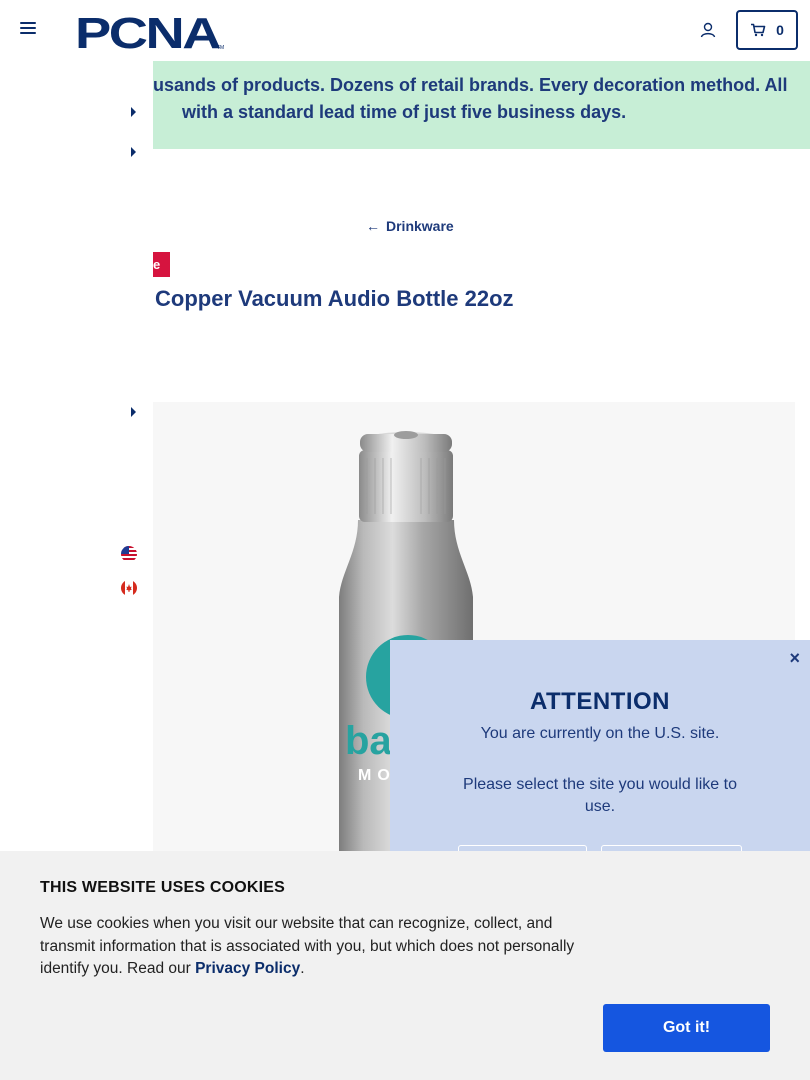  Describe the element at coordinates (708, 30) in the screenshot. I see `account-icon` at that location.